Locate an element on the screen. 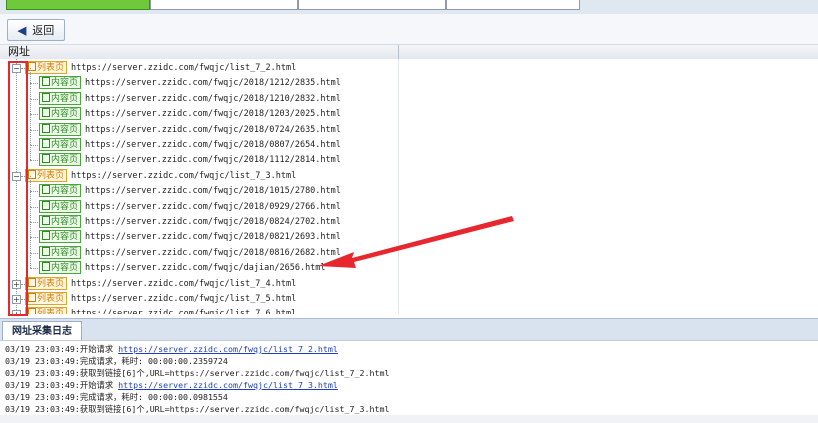 The height and width of the screenshot is (423, 818). log-tab-bar: 网址采集日志 is located at coordinates (409, 329).